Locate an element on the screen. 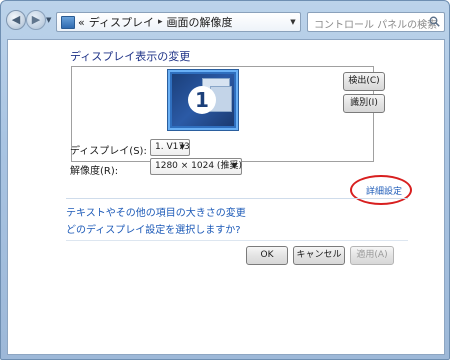 The height and width of the screenshot is (360, 450). page-title: ディスプレイ表示の変更 is located at coordinates (130, 56).